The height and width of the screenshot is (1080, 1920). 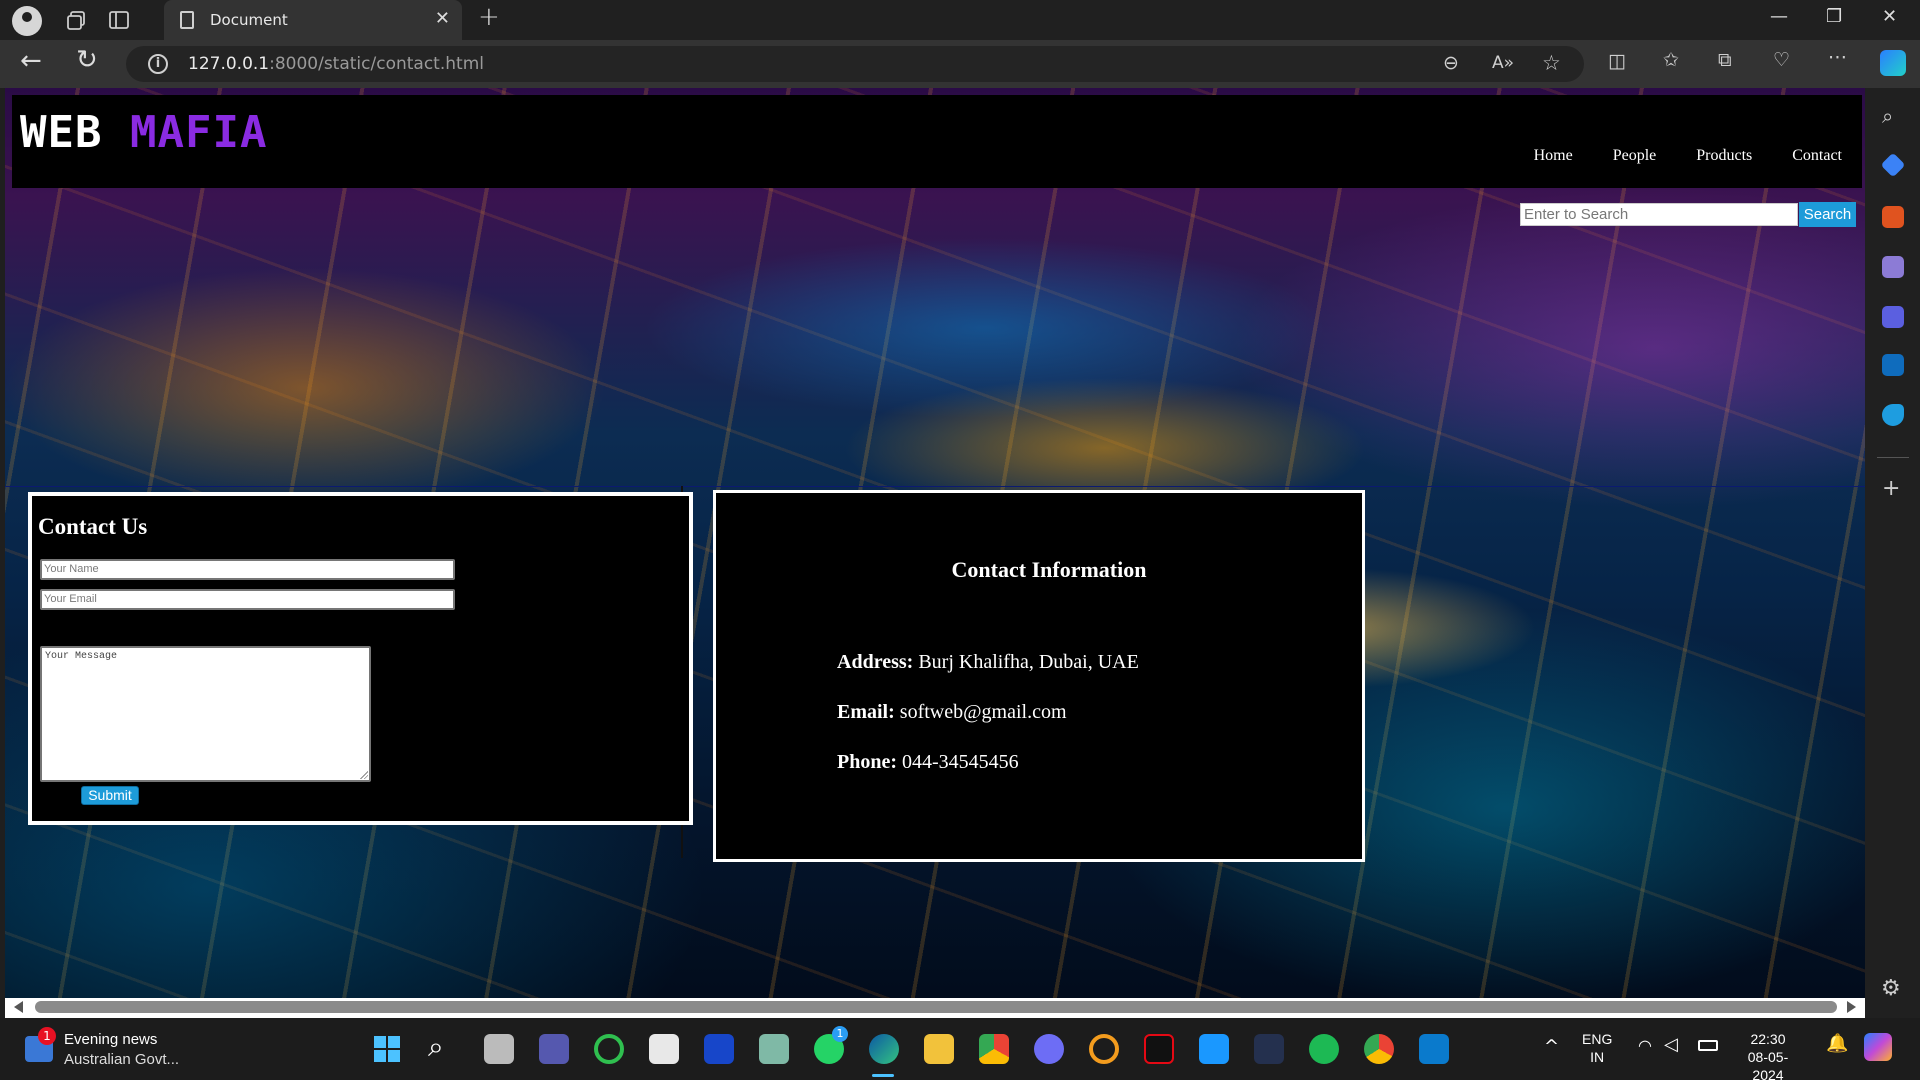 What do you see at coordinates (387, 1049) in the screenshot?
I see `windows-start-icon` at bounding box center [387, 1049].